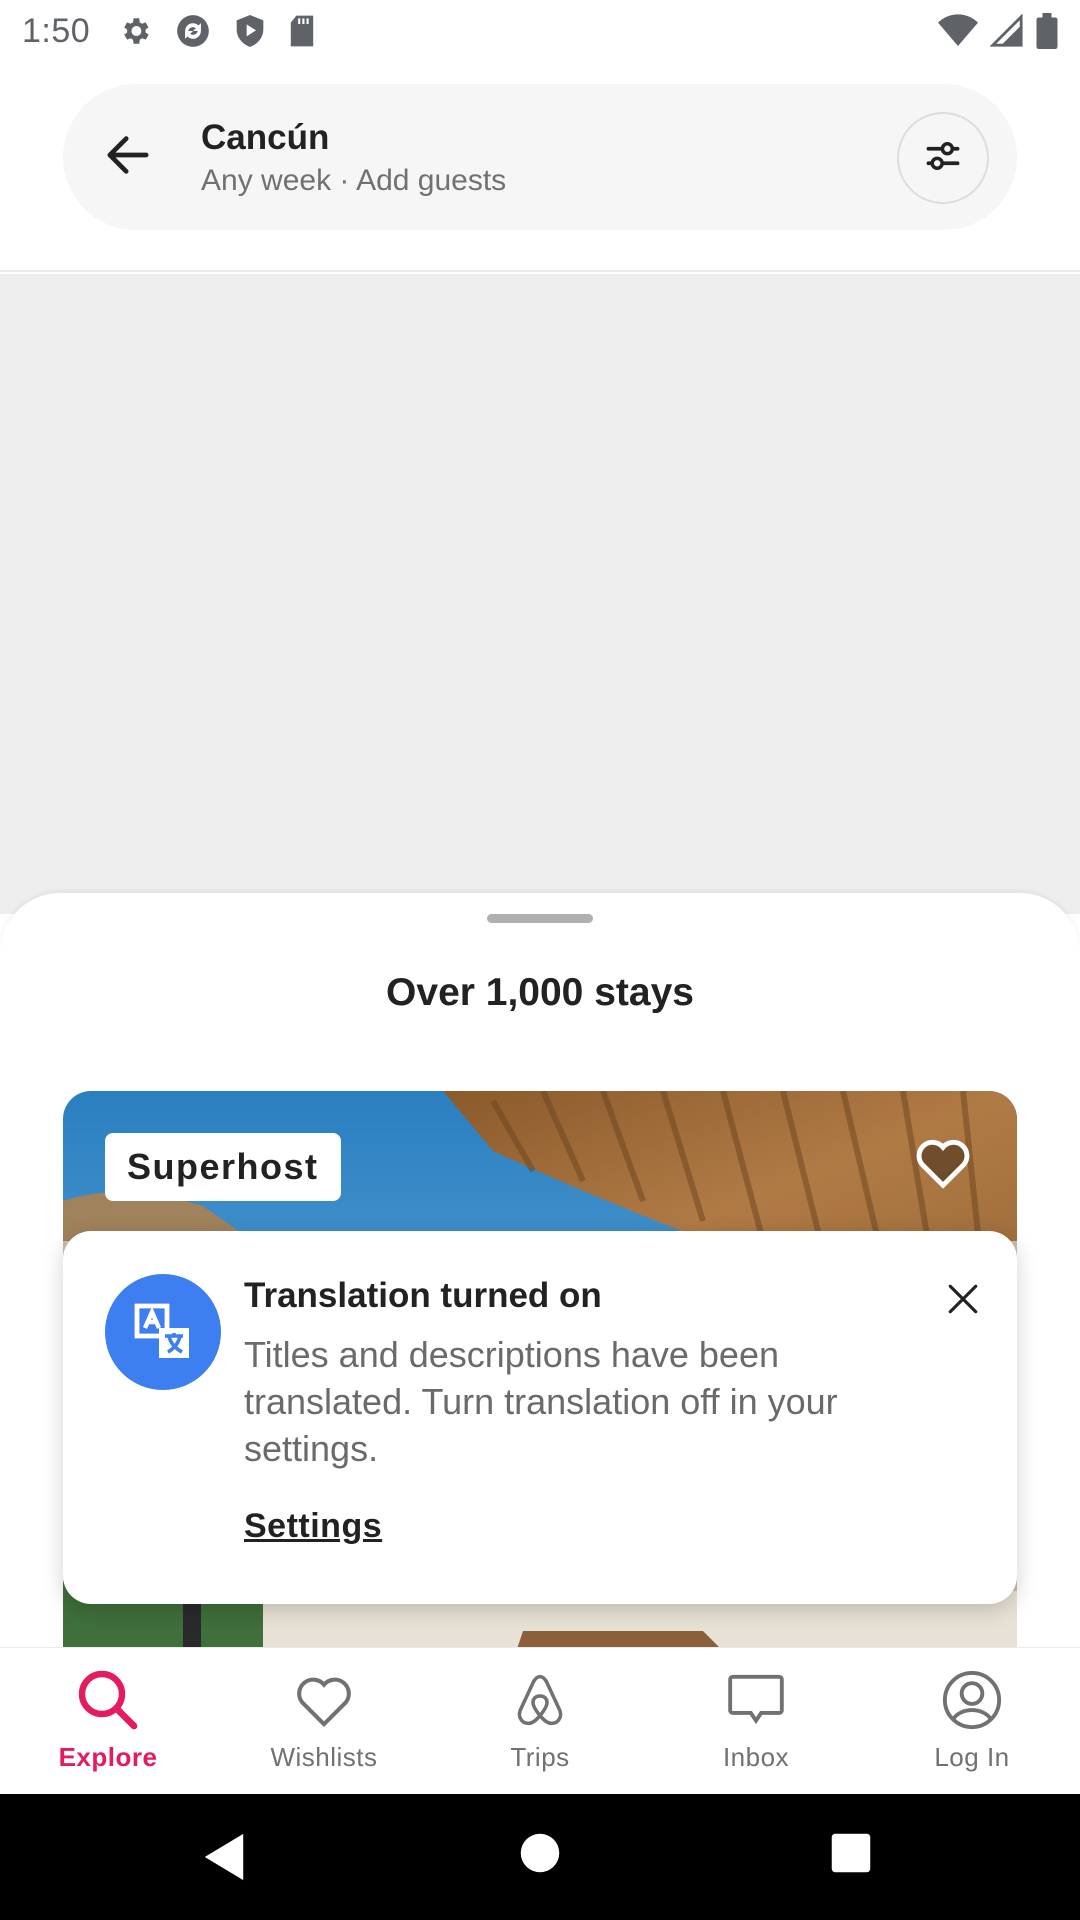 The height and width of the screenshot is (1920, 1080). What do you see at coordinates (353, 181) in the screenshot?
I see `search-details: Any week · Add guests` at bounding box center [353, 181].